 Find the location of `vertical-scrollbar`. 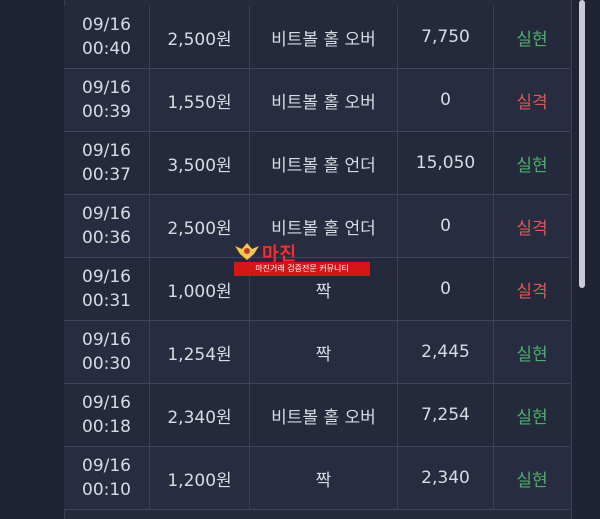

vertical-scrollbar is located at coordinates (582, 259).